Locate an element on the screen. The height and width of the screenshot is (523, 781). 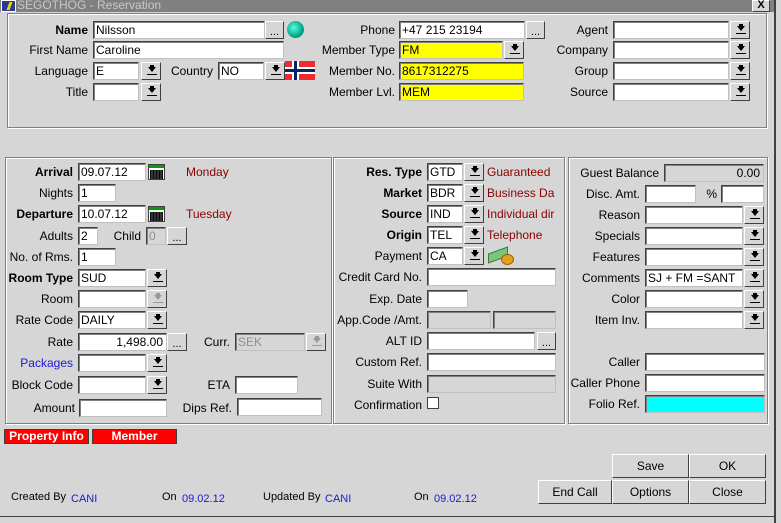
member-type-dropdown-button is located at coordinates (514, 50).